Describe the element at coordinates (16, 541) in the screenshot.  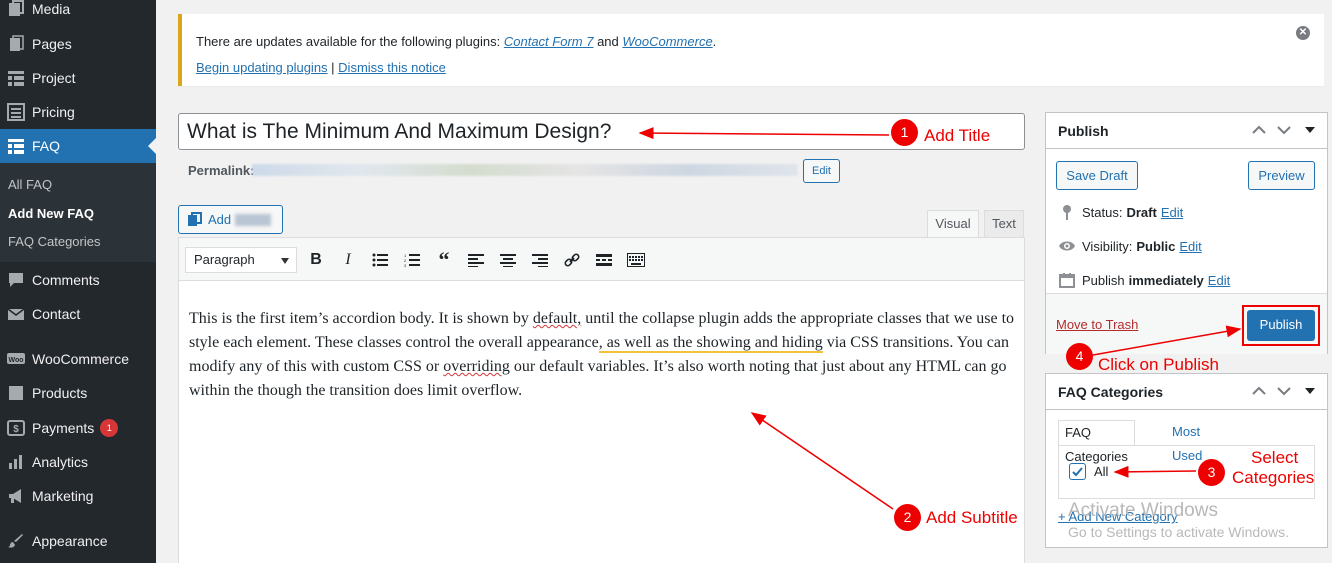
I see `appearance-icon` at that location.